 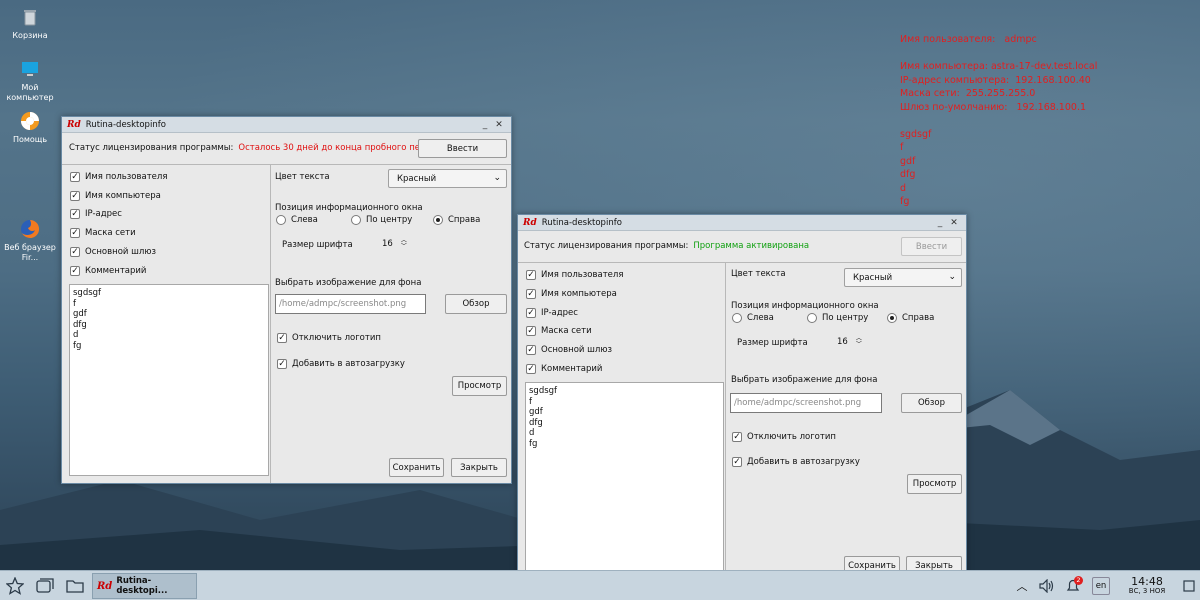 I want to click on clock: 14:48 ВС, 3 НОЯ, so click(x=1147, y=586).